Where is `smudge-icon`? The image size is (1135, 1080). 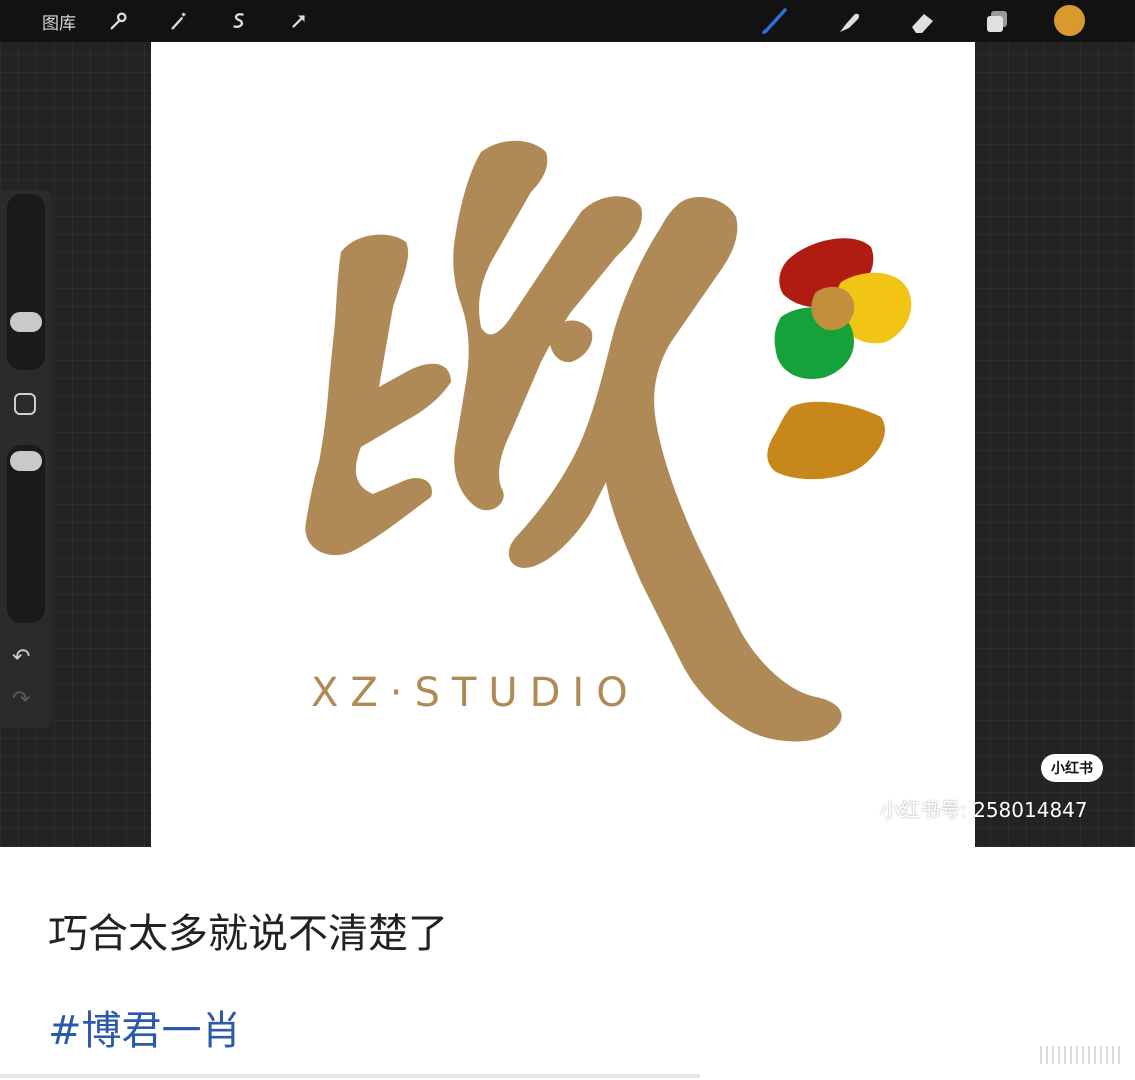 smudge-icon is located at coordinates (849, 21).